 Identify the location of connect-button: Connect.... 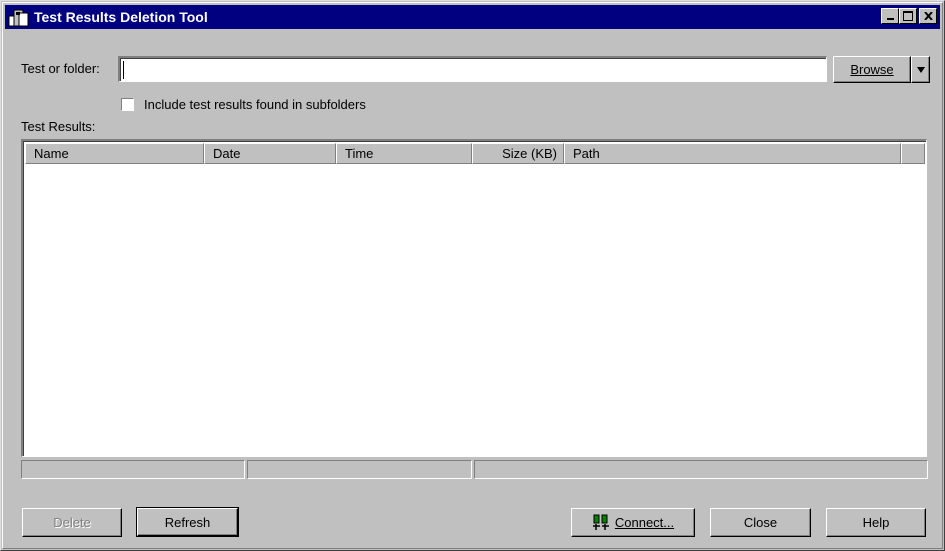
(633, 522).